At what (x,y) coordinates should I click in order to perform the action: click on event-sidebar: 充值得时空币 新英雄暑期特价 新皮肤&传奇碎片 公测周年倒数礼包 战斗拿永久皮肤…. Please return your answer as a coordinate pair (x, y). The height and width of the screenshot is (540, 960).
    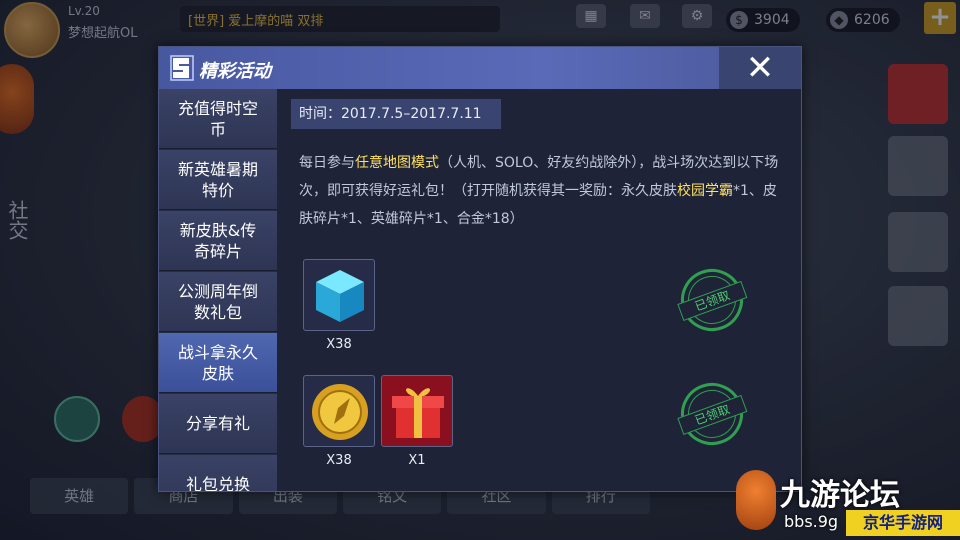
    Looking at the image, I should click on (218, 290).